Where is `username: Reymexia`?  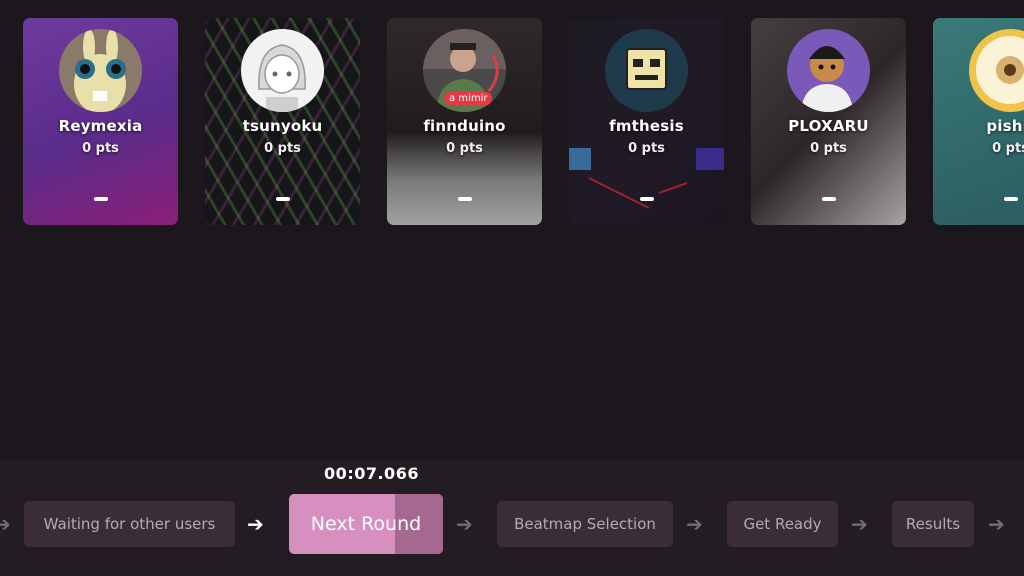
username: Reymexia is located at coordinates (100, 126).